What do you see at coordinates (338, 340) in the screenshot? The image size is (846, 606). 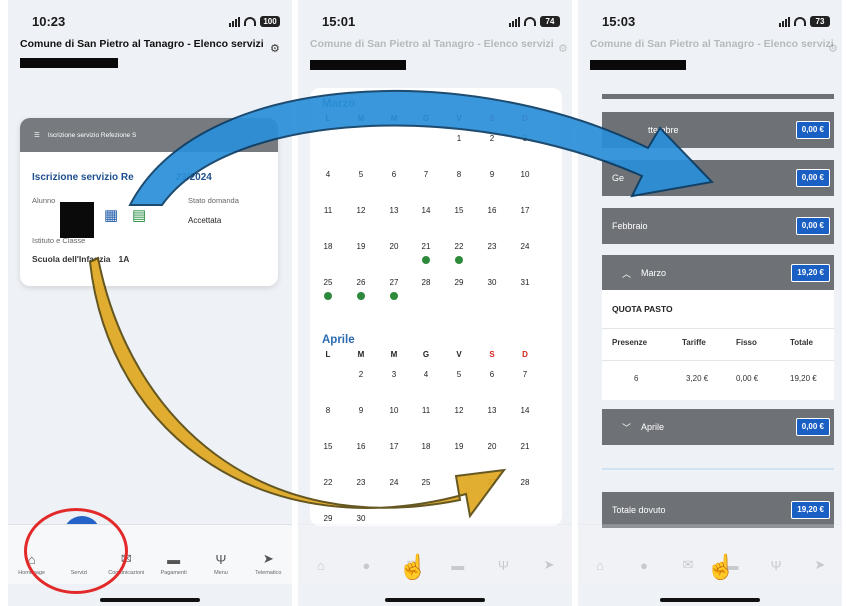 I see `month-title-april: Aprile` at bounding box center [338, 340].